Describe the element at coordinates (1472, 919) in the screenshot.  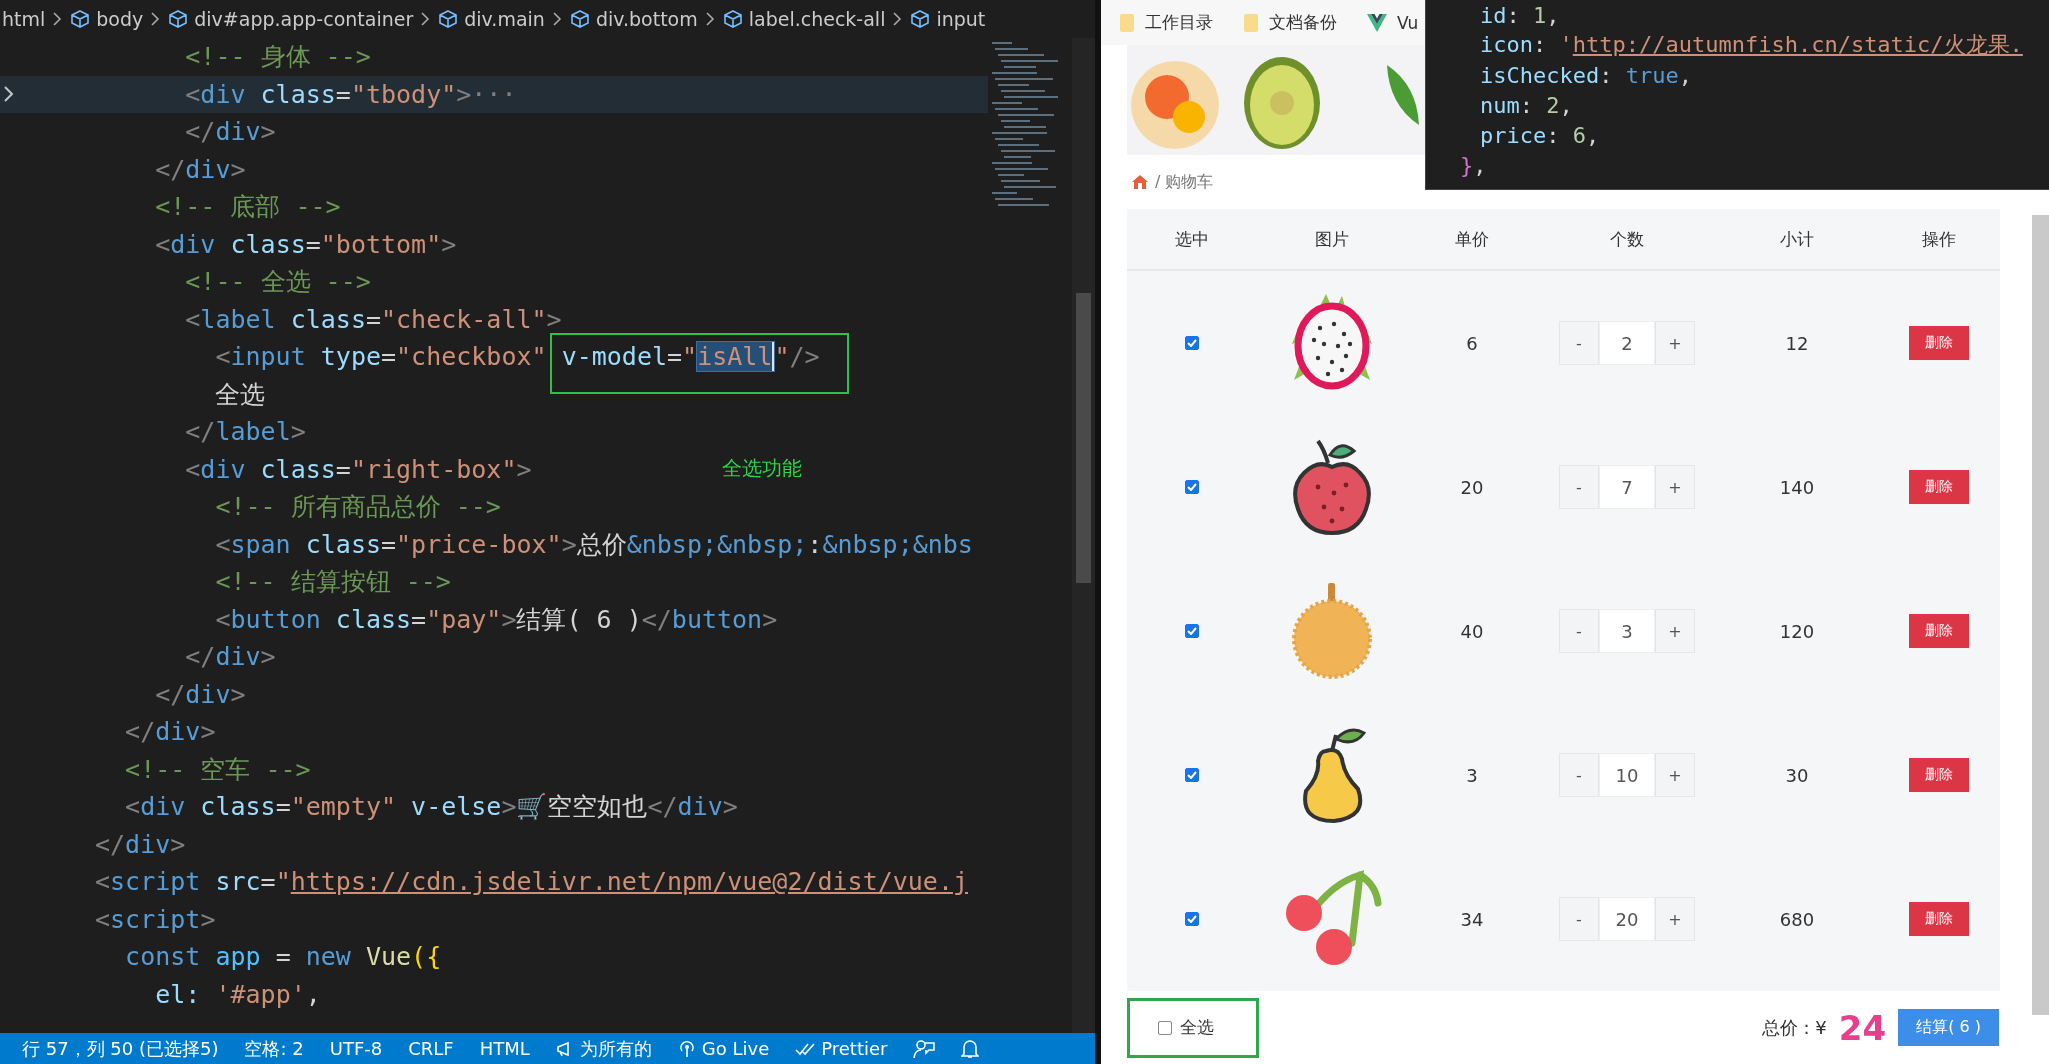
I see `price-cell: 34` at that location.